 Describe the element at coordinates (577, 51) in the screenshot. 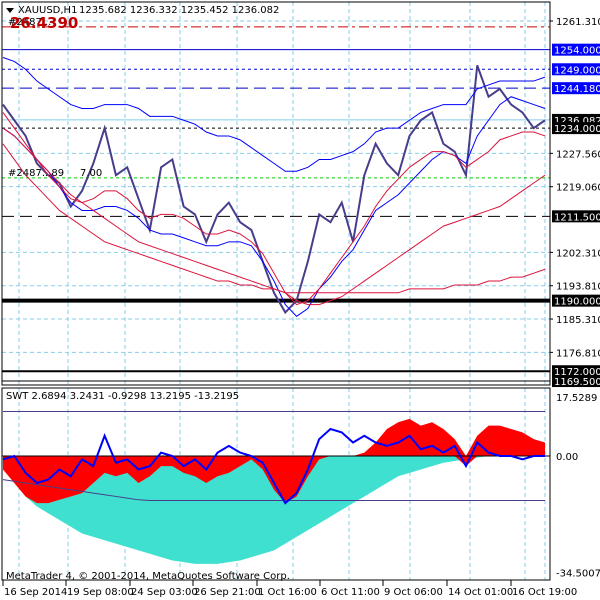

I see `level-label: 1254.000` at that location.